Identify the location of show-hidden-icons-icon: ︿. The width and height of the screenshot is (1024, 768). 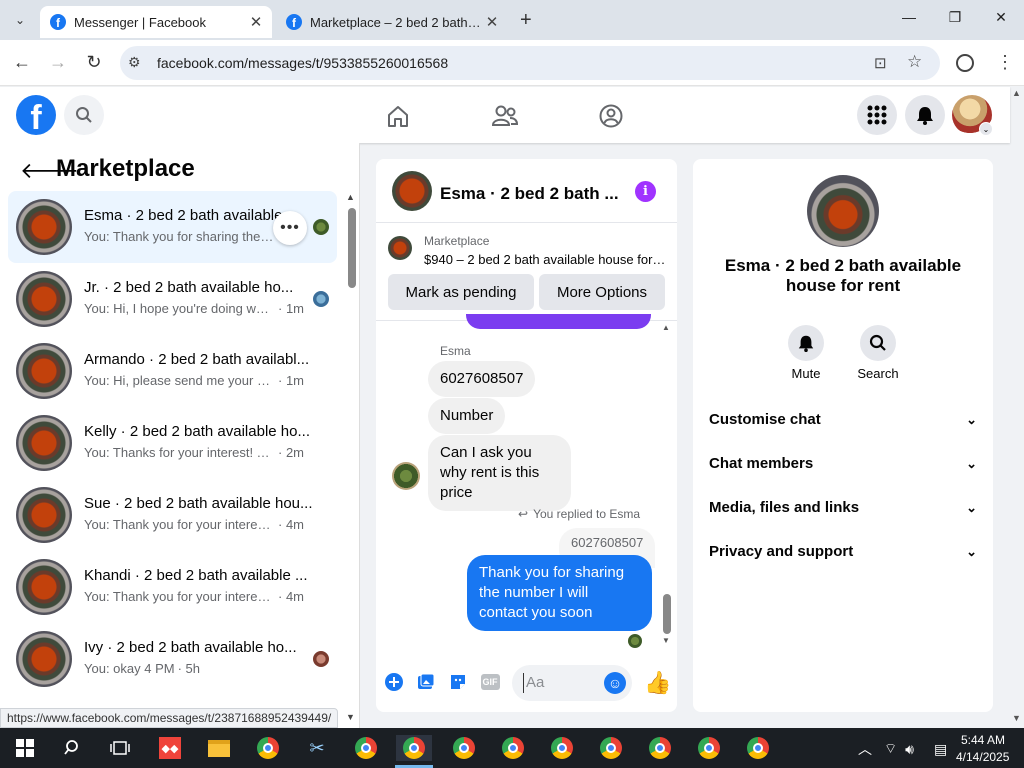
(865, 749).